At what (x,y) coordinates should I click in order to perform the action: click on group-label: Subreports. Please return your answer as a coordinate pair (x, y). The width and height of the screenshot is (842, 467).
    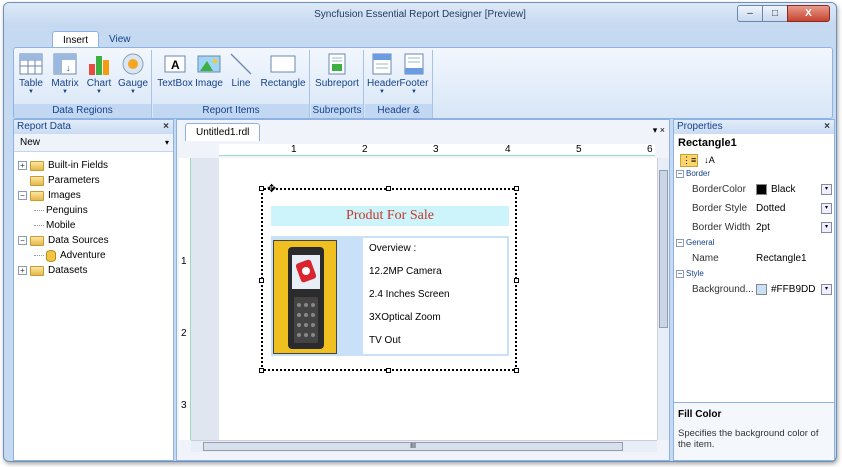
    Looking at the image, I should click on (337, 111).